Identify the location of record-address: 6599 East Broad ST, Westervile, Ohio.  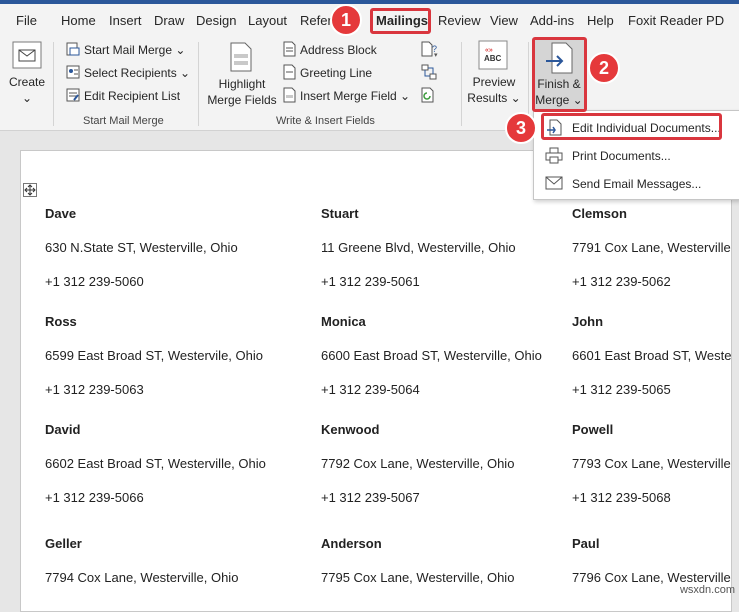
(154, 355).